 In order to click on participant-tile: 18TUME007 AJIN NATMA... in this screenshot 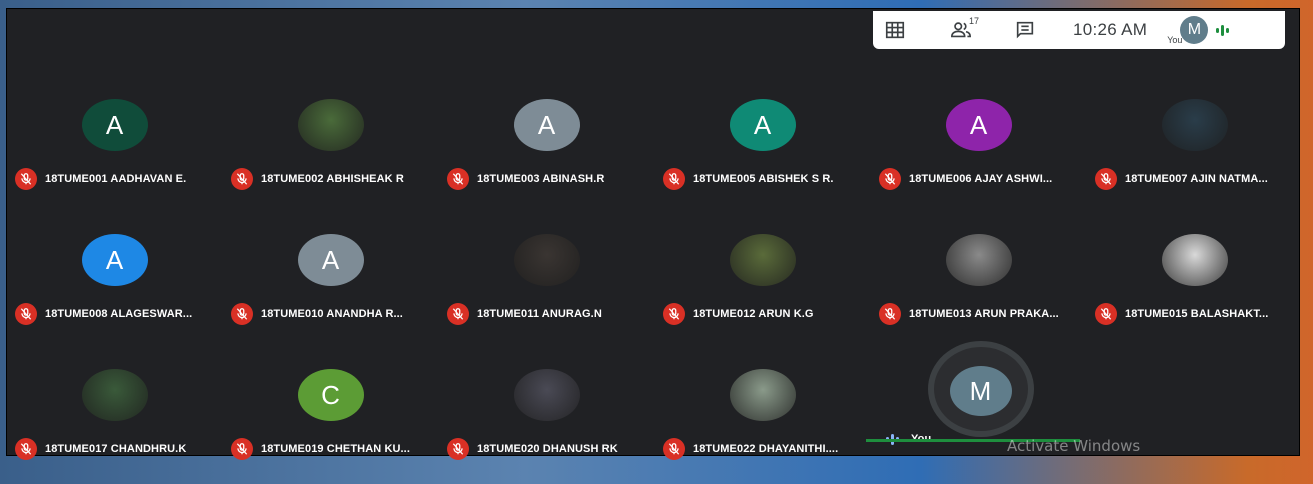, I will do `click(1194, 149)`.